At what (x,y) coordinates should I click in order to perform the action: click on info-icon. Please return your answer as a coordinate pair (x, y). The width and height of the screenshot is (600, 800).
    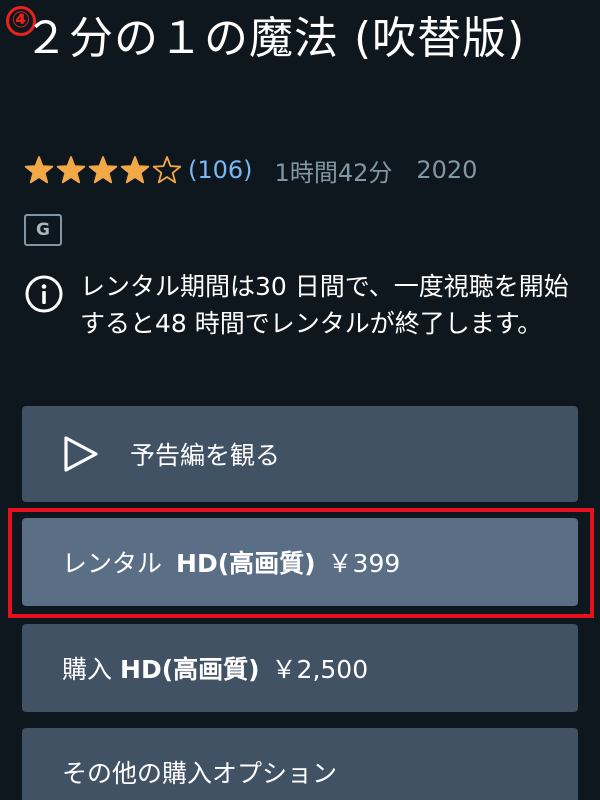
    Looking at the image, I should click on (44, 294).